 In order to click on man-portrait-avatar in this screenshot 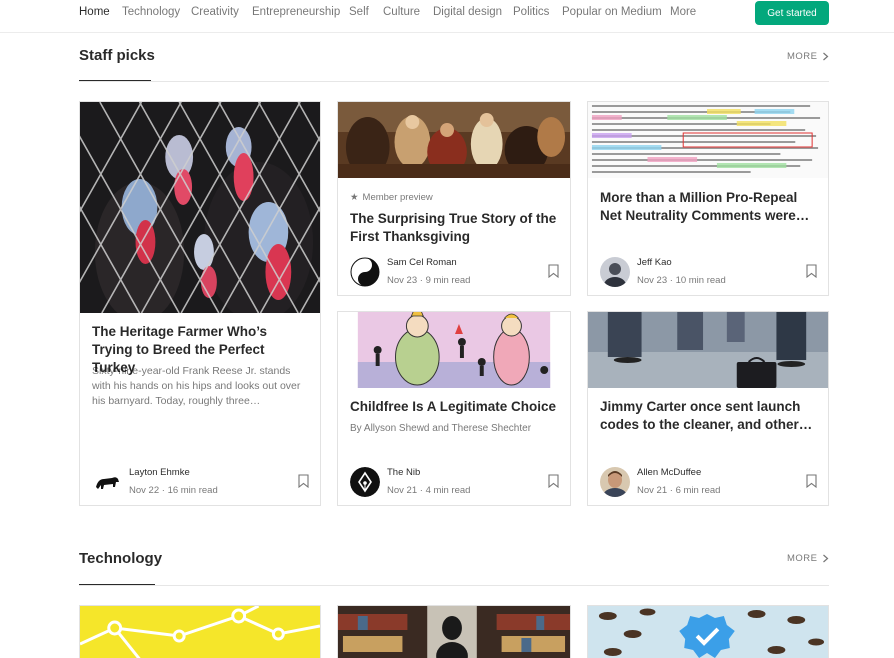, I will do `click(615, 482)`.